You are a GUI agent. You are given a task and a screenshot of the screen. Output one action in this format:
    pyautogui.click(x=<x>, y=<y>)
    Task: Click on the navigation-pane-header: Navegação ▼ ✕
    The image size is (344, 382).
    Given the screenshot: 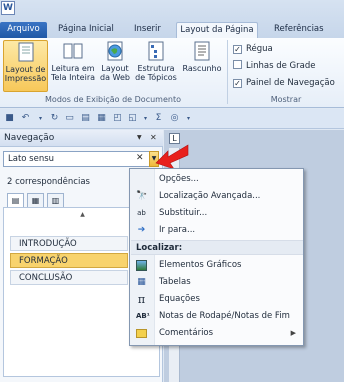 What is the action you would take?
    pyautogui.click(x=81, y=138)
    